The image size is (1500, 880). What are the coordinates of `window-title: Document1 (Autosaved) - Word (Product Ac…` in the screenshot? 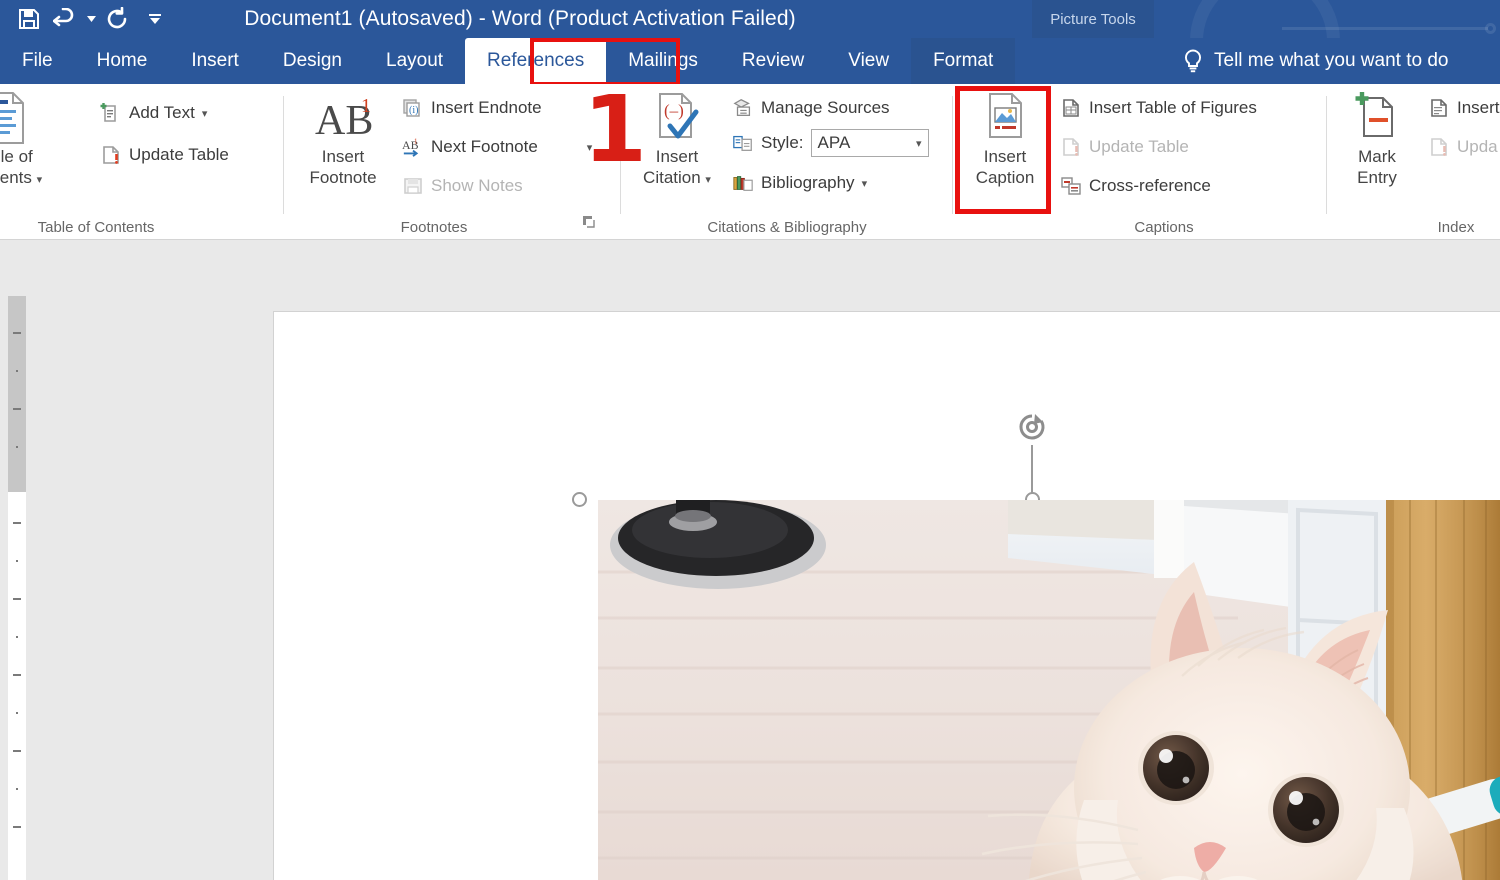 It's located at (520, 18).